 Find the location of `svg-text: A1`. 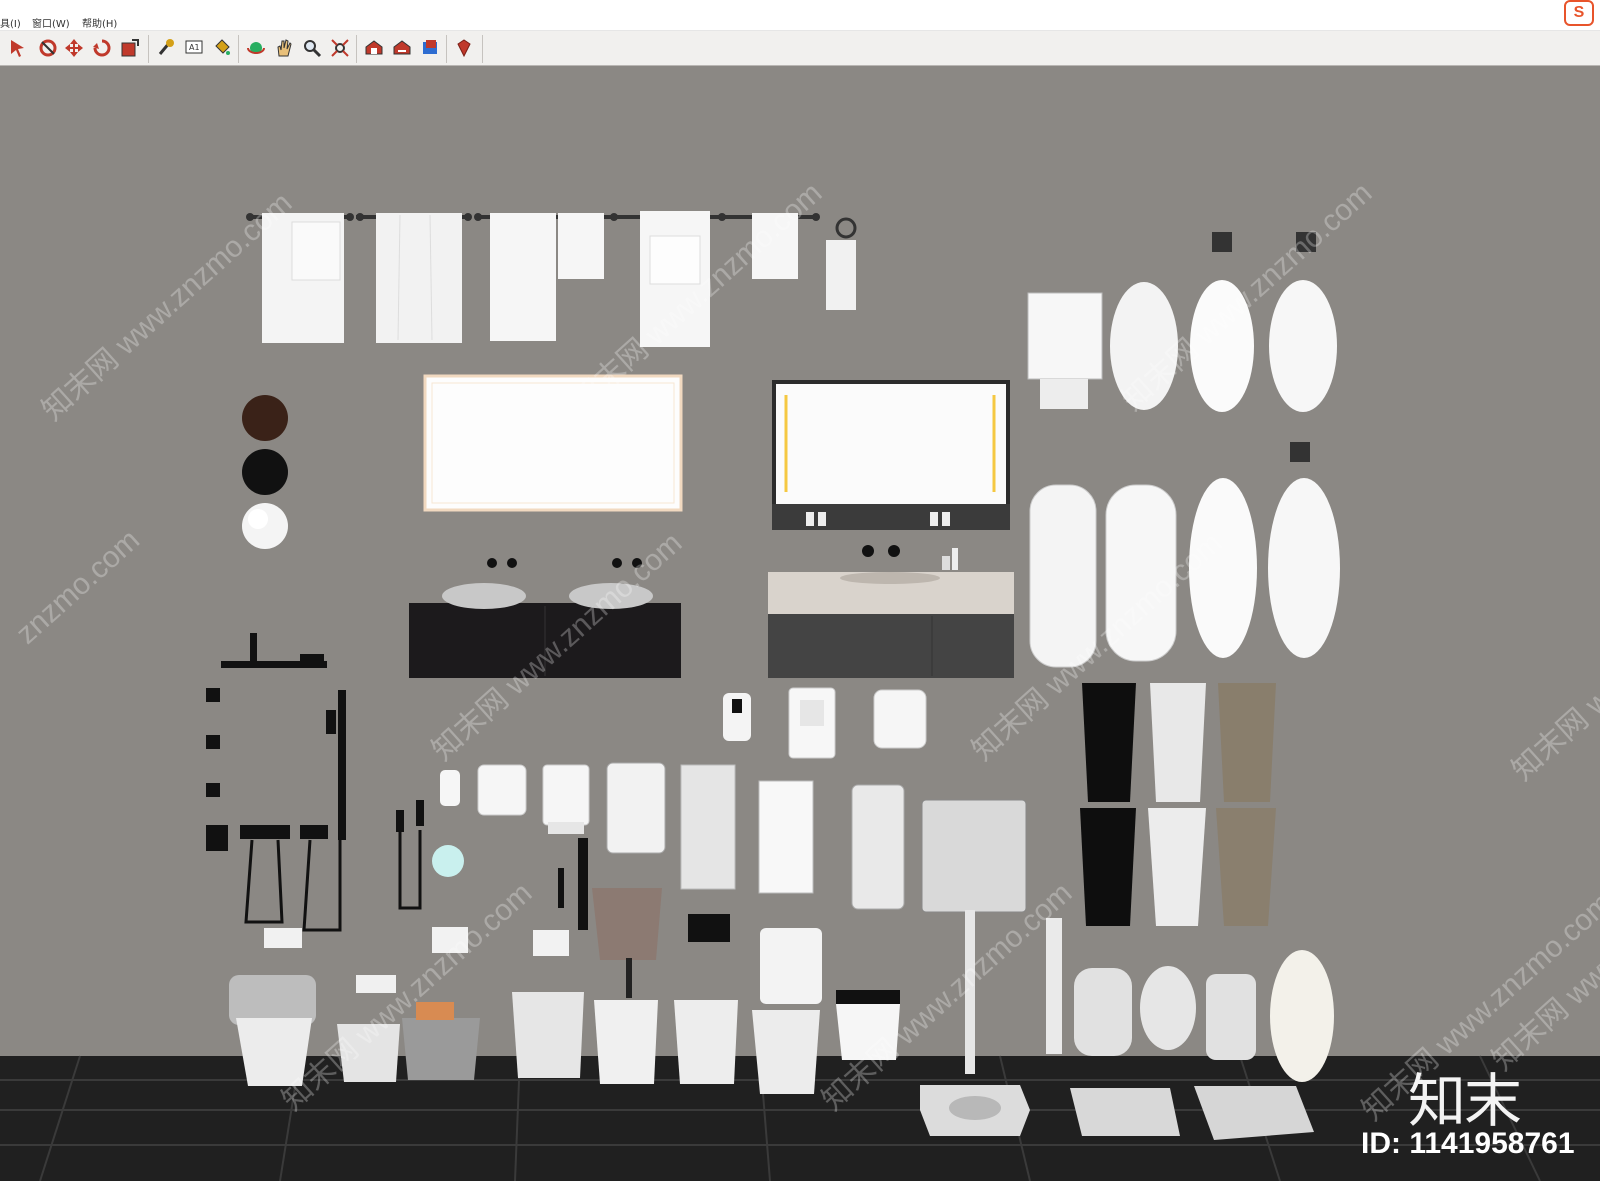

svg-text: A1 is located at coordinates (194, 47).